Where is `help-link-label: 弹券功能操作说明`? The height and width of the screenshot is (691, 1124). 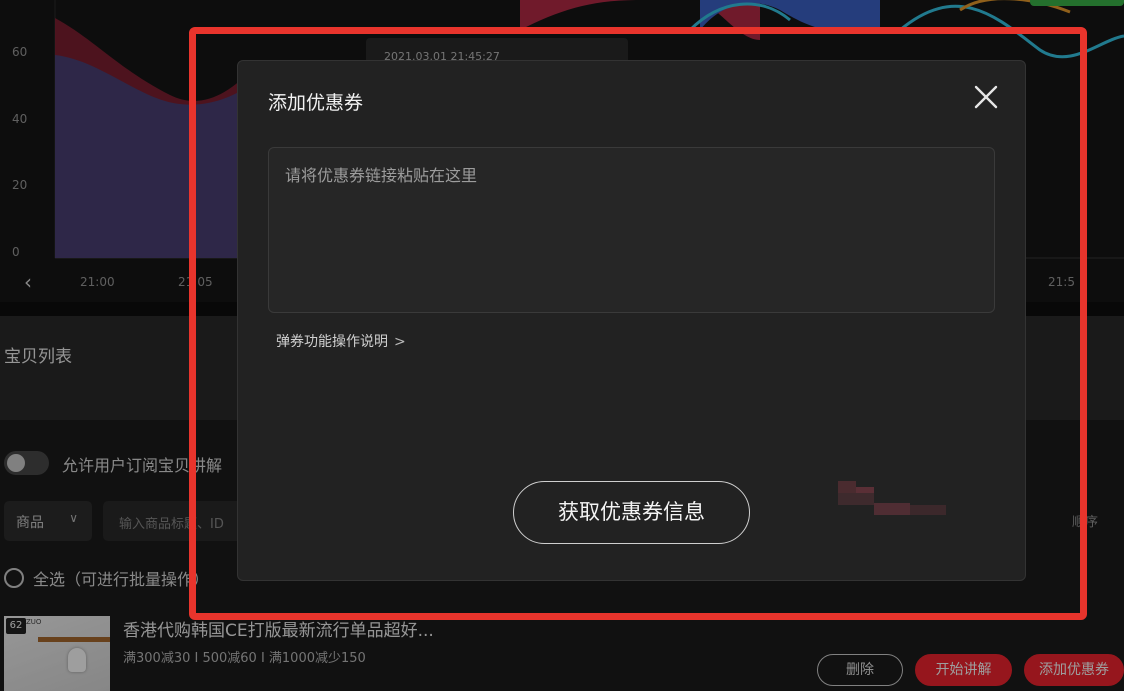
help-link-label: 弹券功能操作说明 is located at coordinates (332, 342).